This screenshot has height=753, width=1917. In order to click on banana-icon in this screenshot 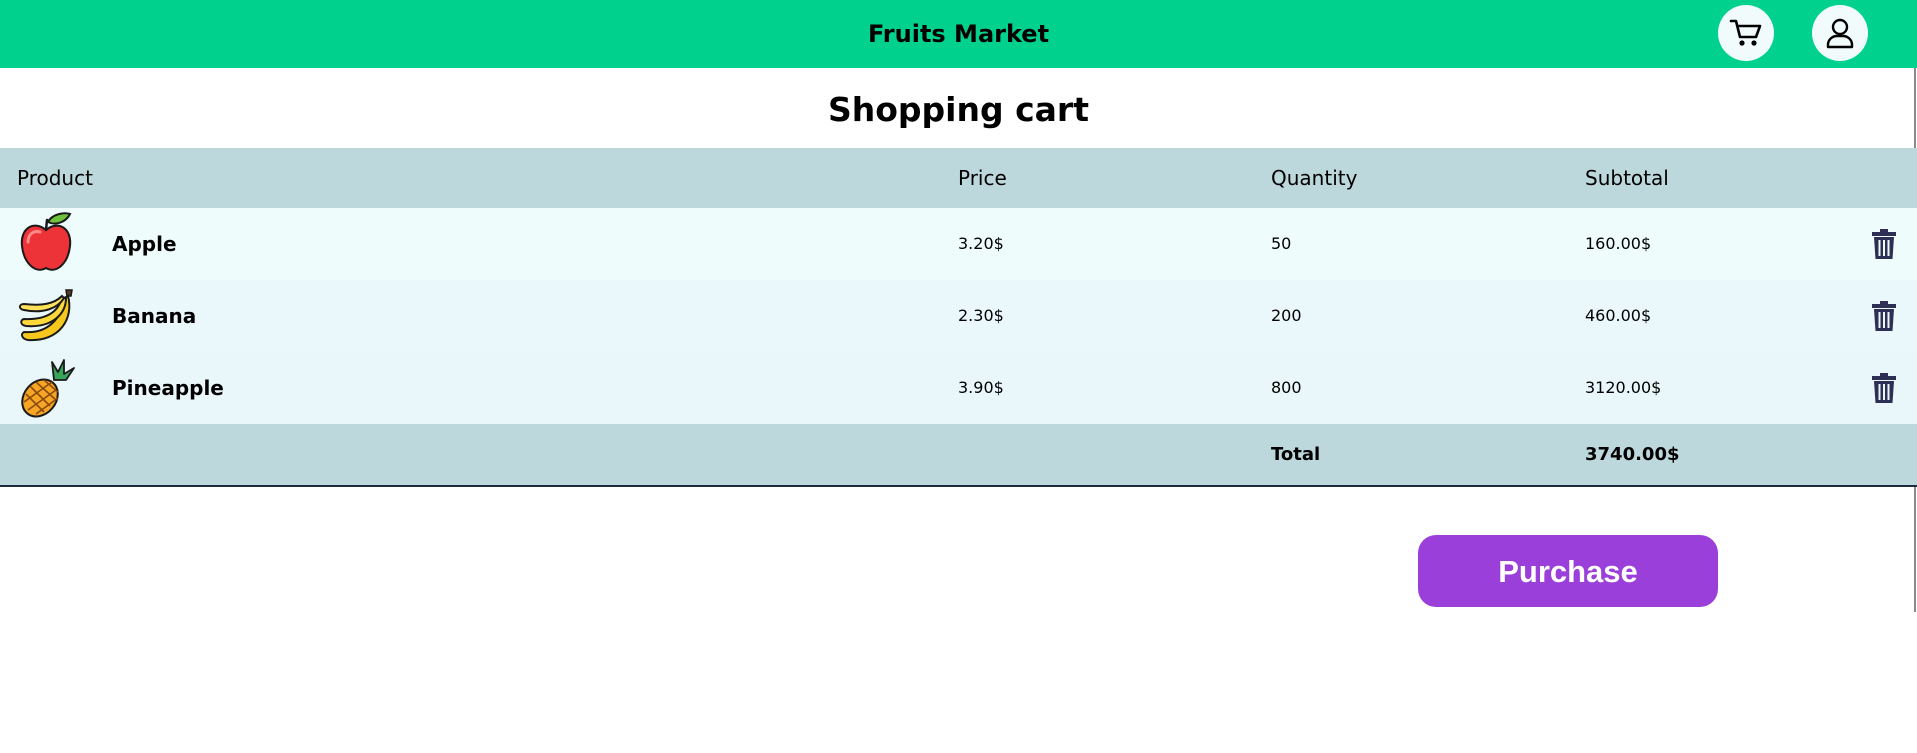, I will do `click(45, 315)`.